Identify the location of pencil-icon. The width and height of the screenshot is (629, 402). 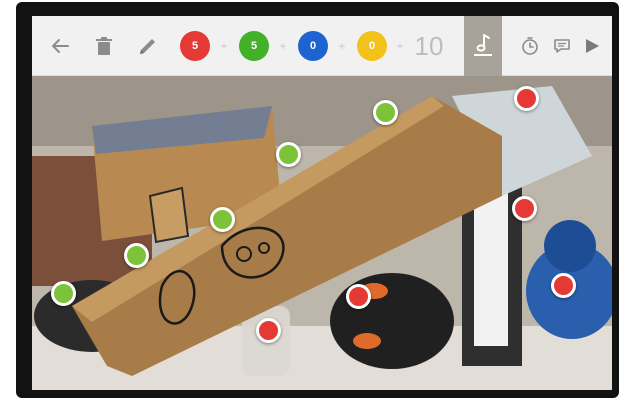
(147, 46).